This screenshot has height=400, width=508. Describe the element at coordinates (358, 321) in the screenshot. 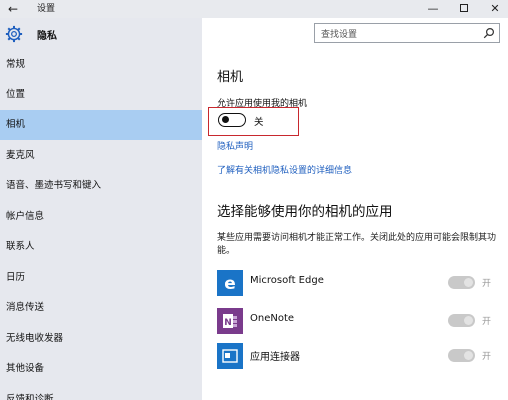

I see `app-row-onenote: N OneNote 开` at that location.